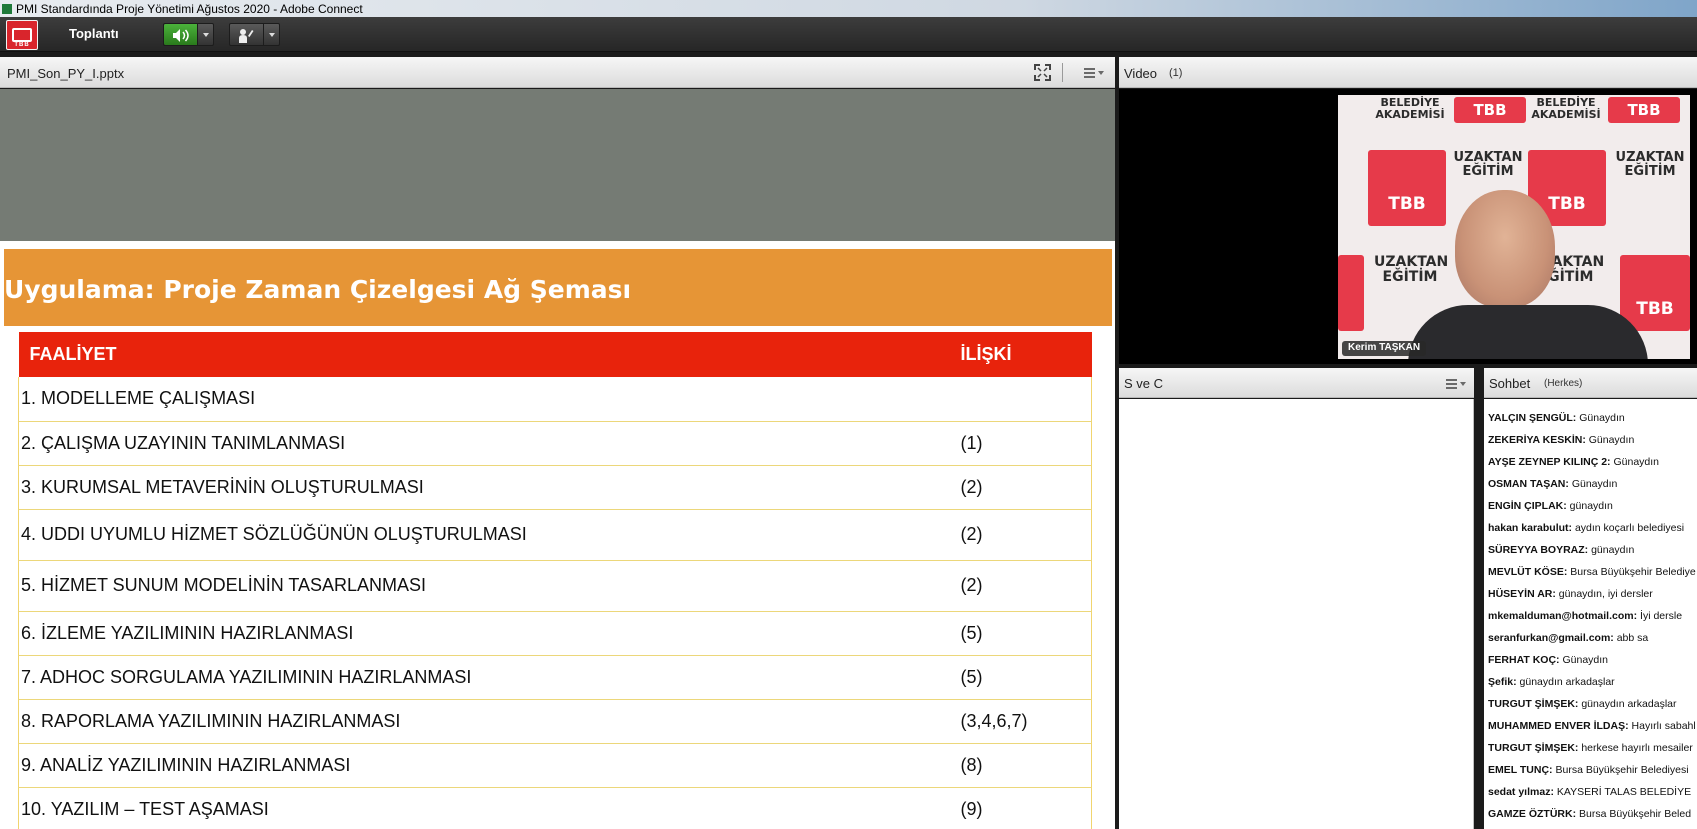 The image size is (1697, 829). Describe the element at coordinates (557, 72) in the screenshot. I see `share-pod-header: PMI_Son_PY_I.pptx` at that location.